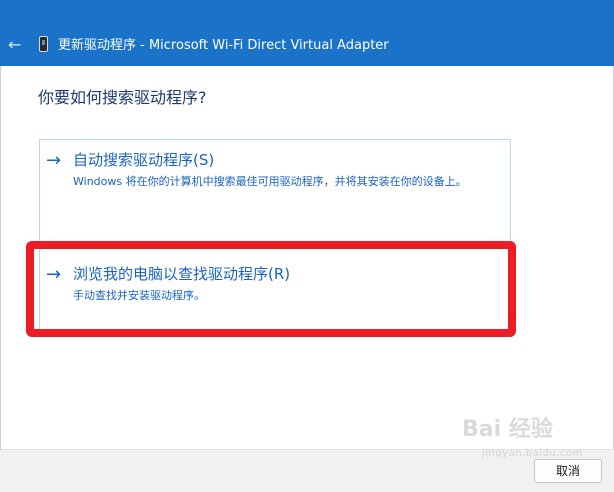 The height and width of the screenshot is (492, 614). What do you see at coordinates (122, 97) in the screenshot?
I see `page-heading: 你要如何搜索驱动程序?` at bounding box center [122, 97].